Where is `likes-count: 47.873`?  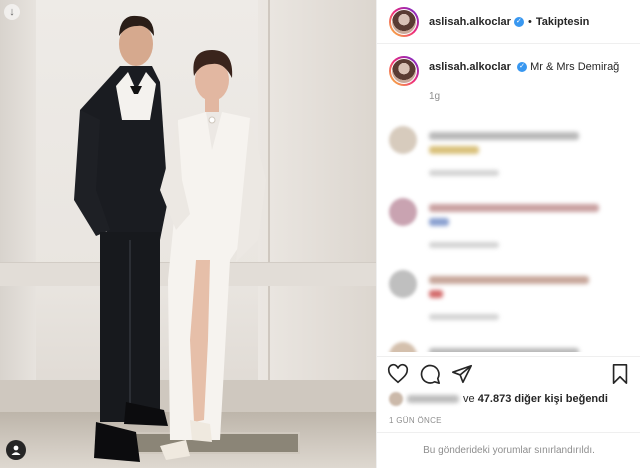
likes-count: 47.873 is located at coordinates (495, 399).